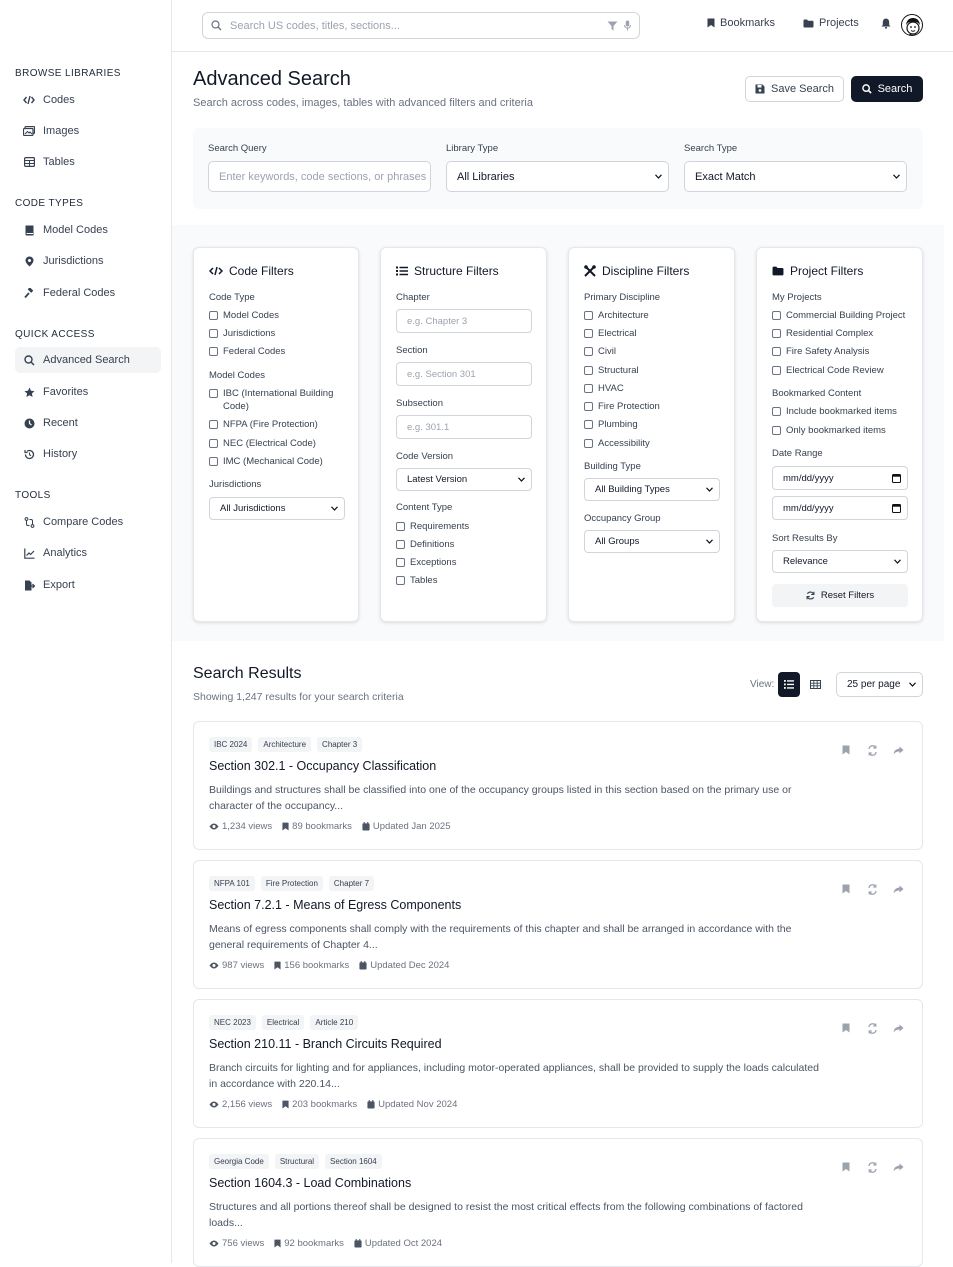 This screenshot has width=953, height=1267. What do you see at coordinates (88, 360) in the screenshot?
I see `sidebar-item-advanced-search: Advanced Search` at bounding box center [88, 360].